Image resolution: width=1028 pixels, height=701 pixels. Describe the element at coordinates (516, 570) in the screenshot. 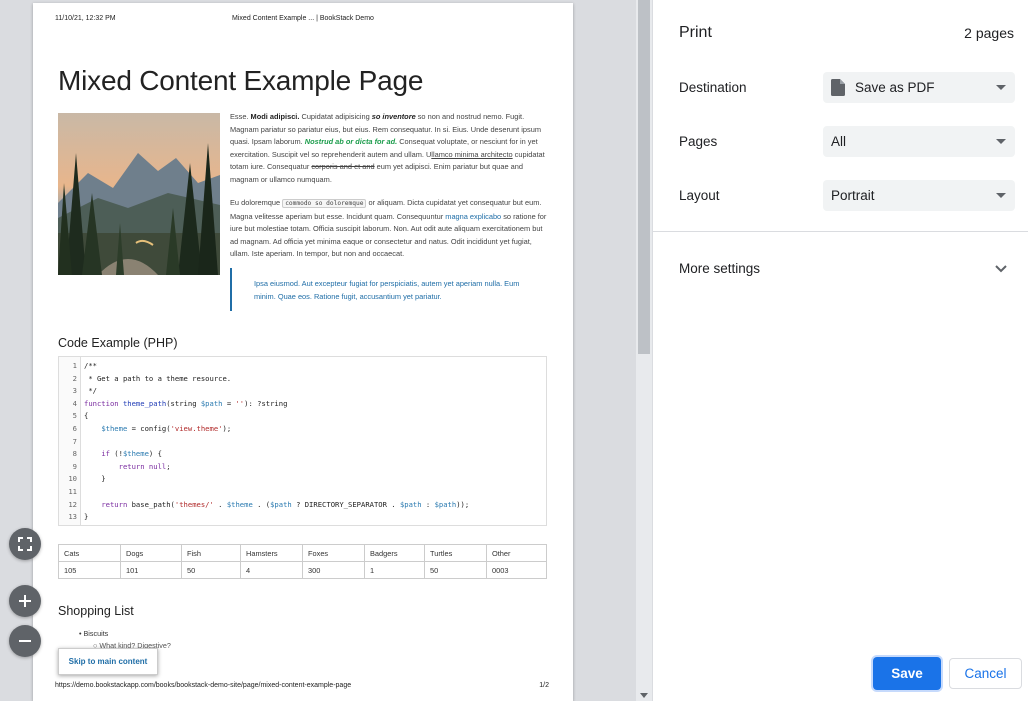

I see `table-cell: 0003` at that location.